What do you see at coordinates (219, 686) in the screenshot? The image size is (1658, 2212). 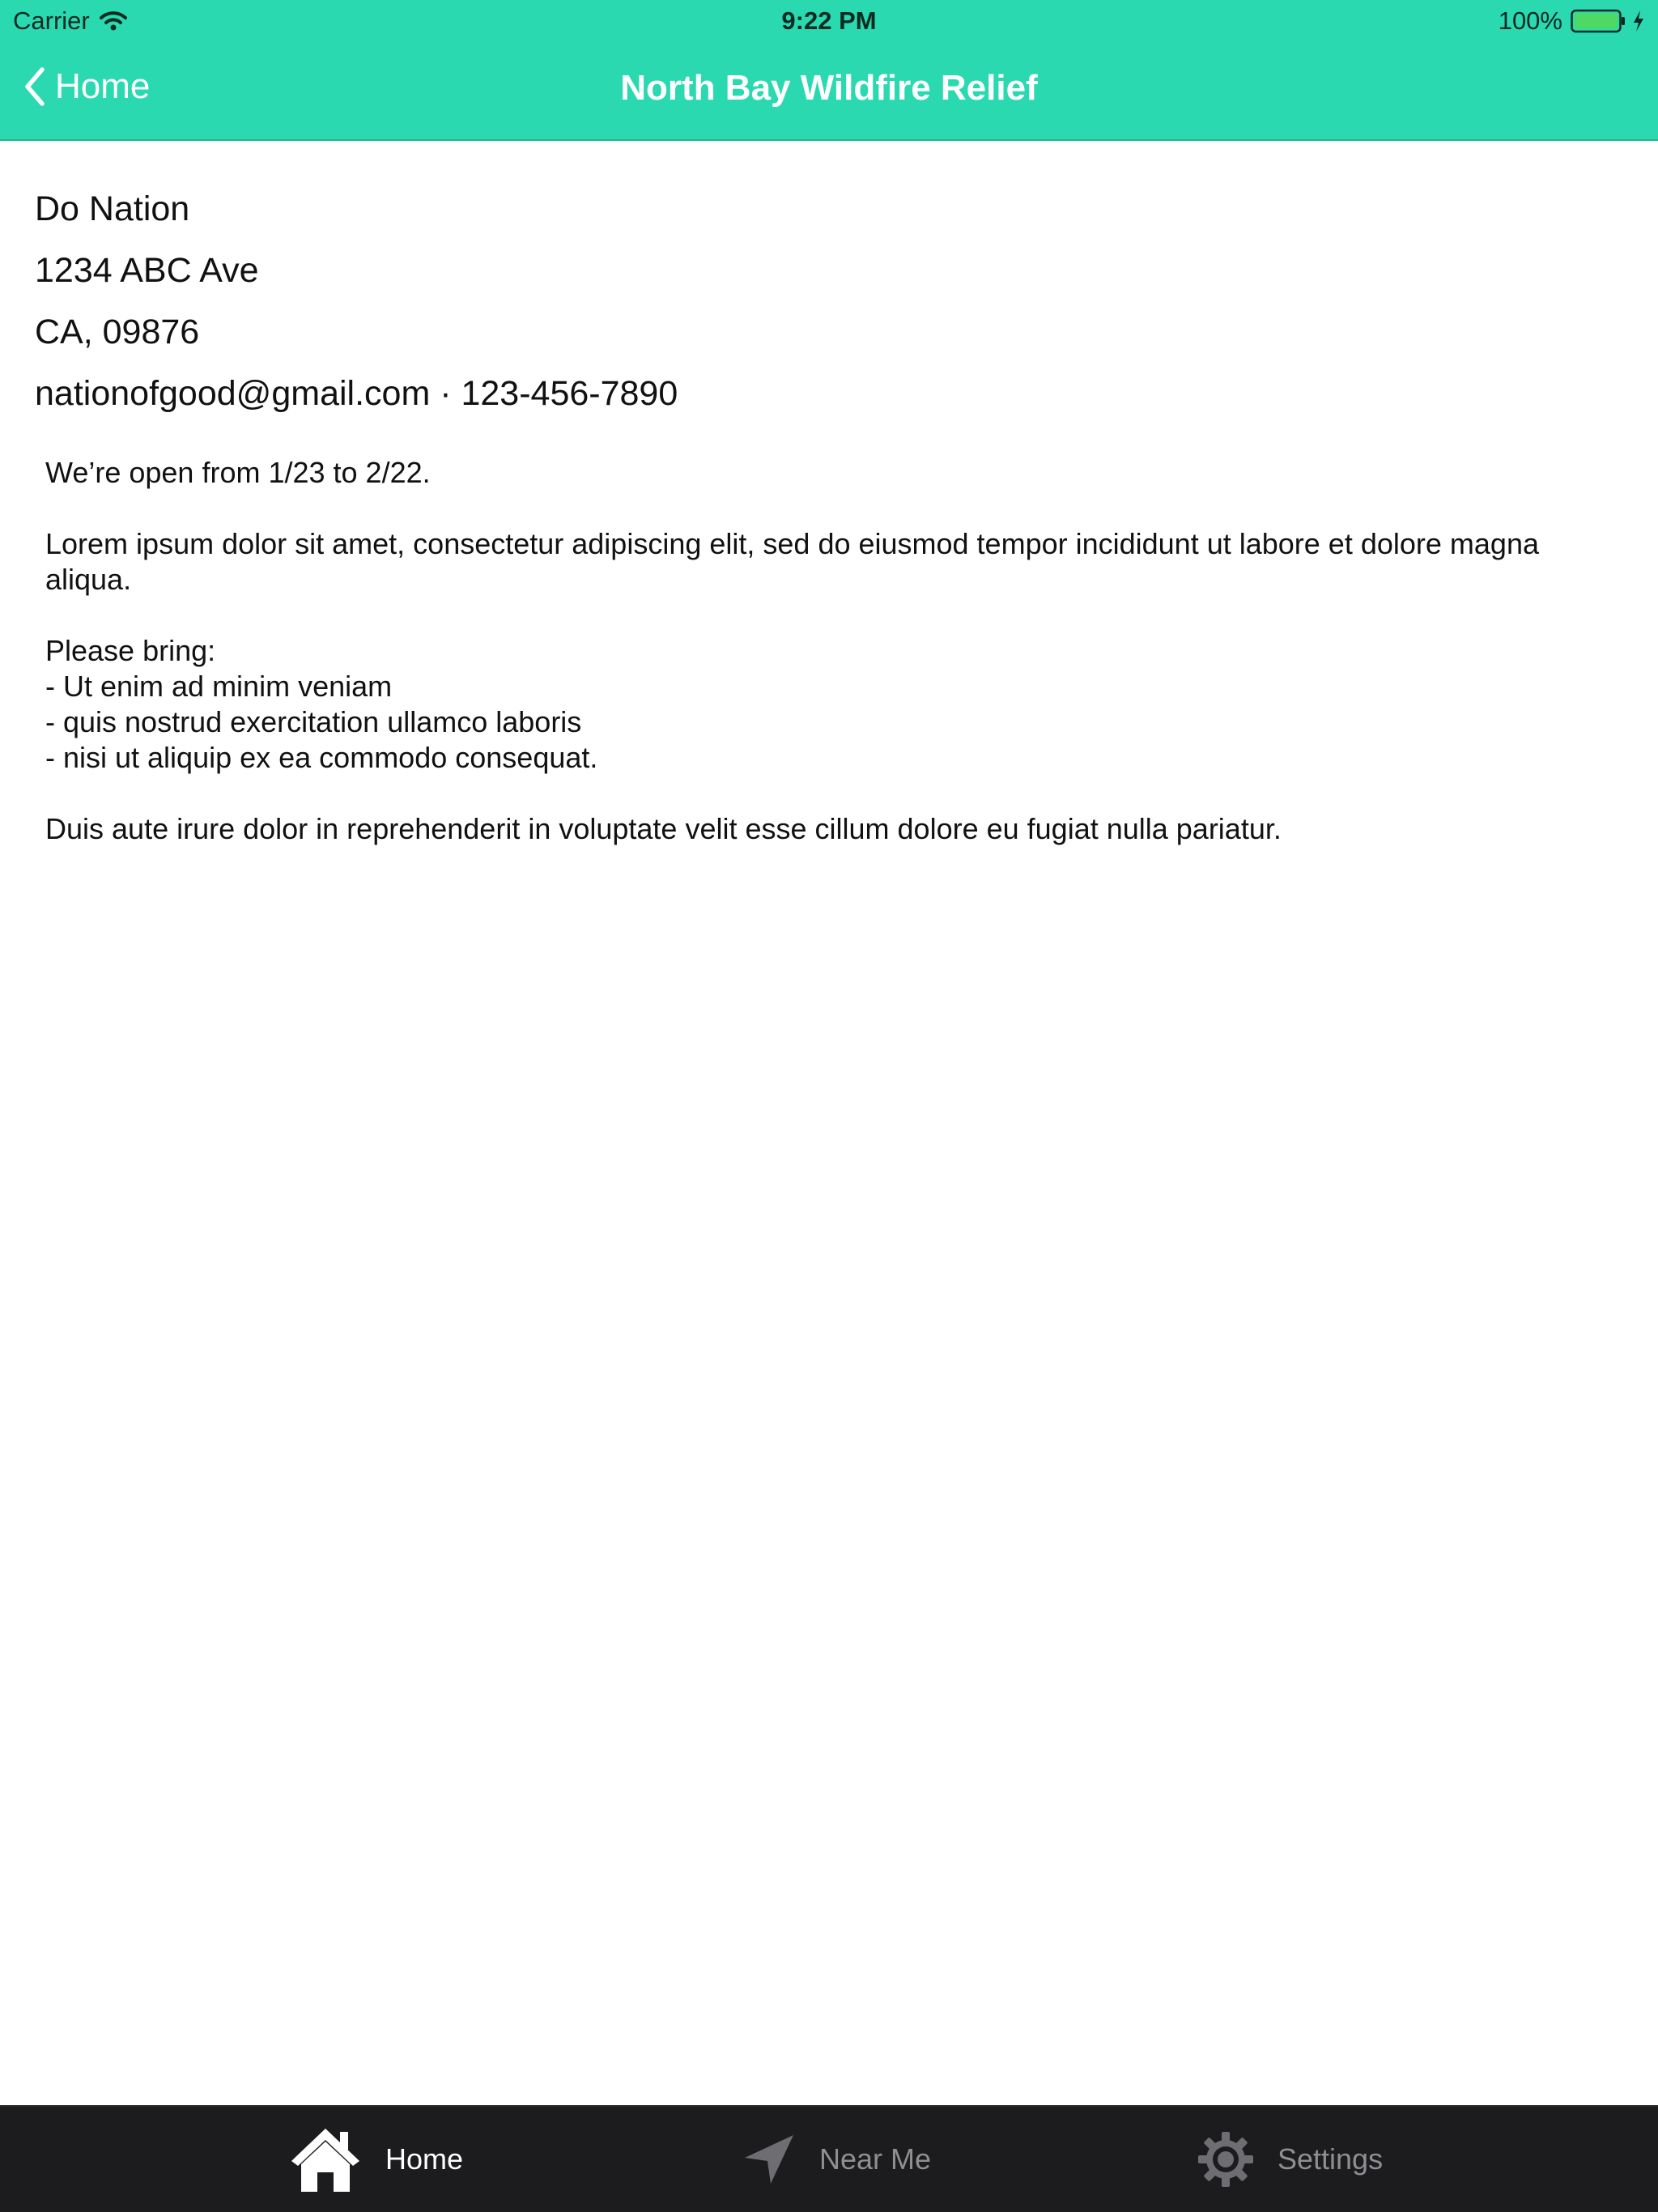 I see `bring-item: - Ut enim ad minim veniam` at bounding box center [219, 686].